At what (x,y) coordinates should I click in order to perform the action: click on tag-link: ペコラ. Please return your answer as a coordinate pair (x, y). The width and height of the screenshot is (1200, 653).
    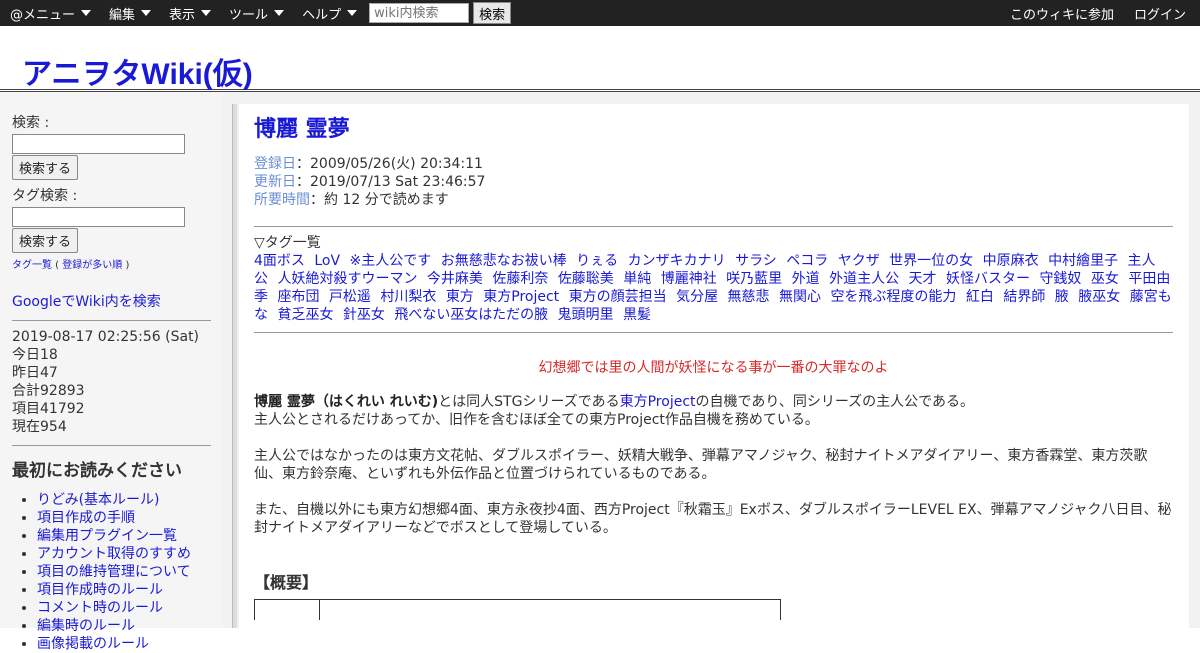
    Looking at the image, I should click on (807, 261).